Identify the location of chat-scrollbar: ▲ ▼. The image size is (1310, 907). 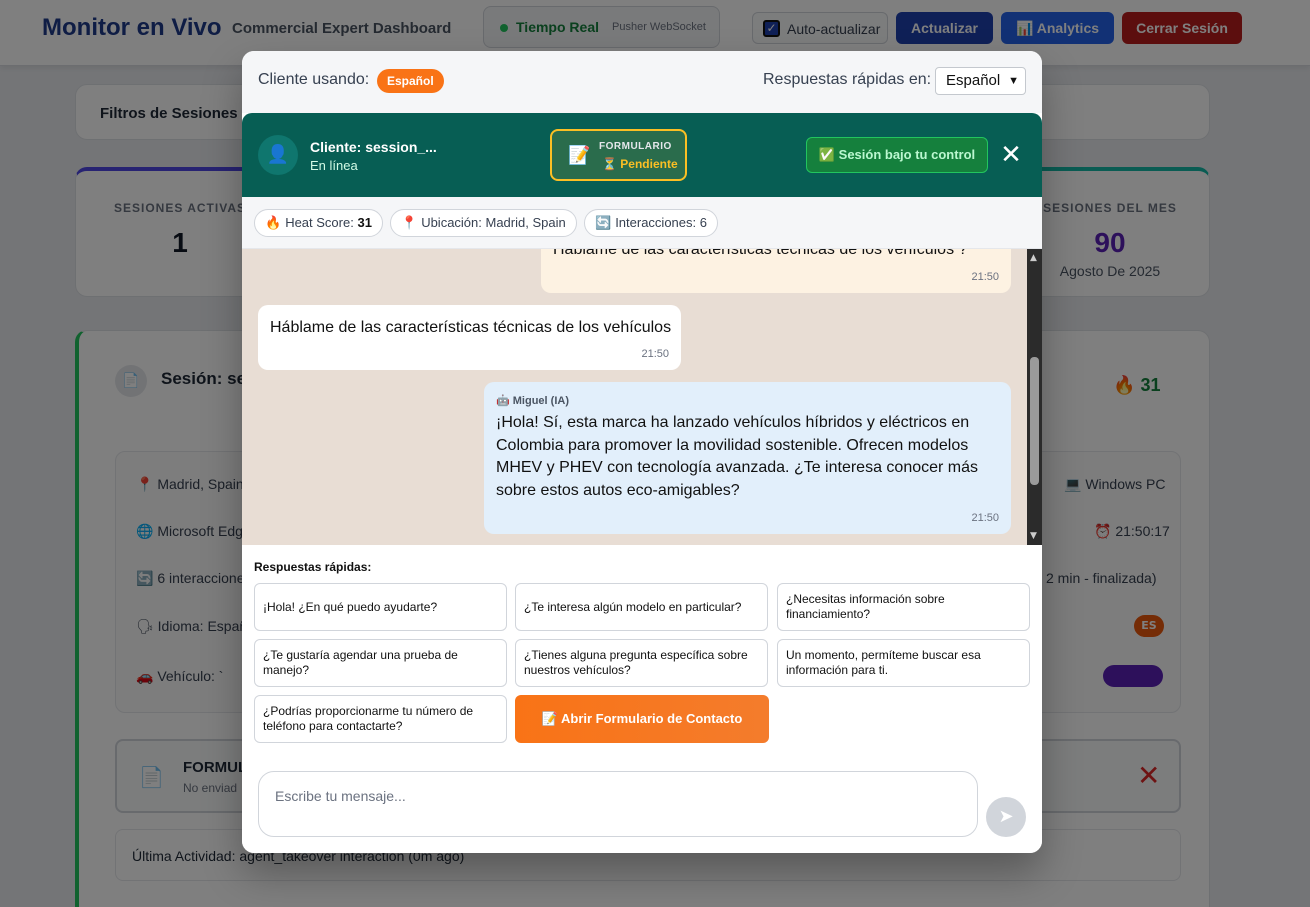
(1034, 397).